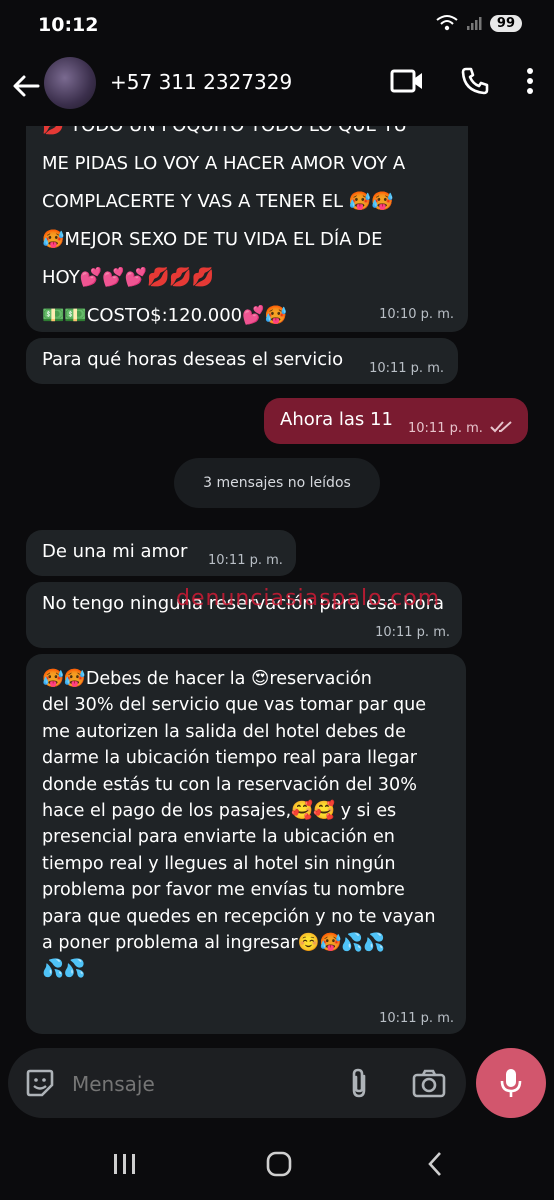  I want to click on recents-icon, so click(125, 1164).